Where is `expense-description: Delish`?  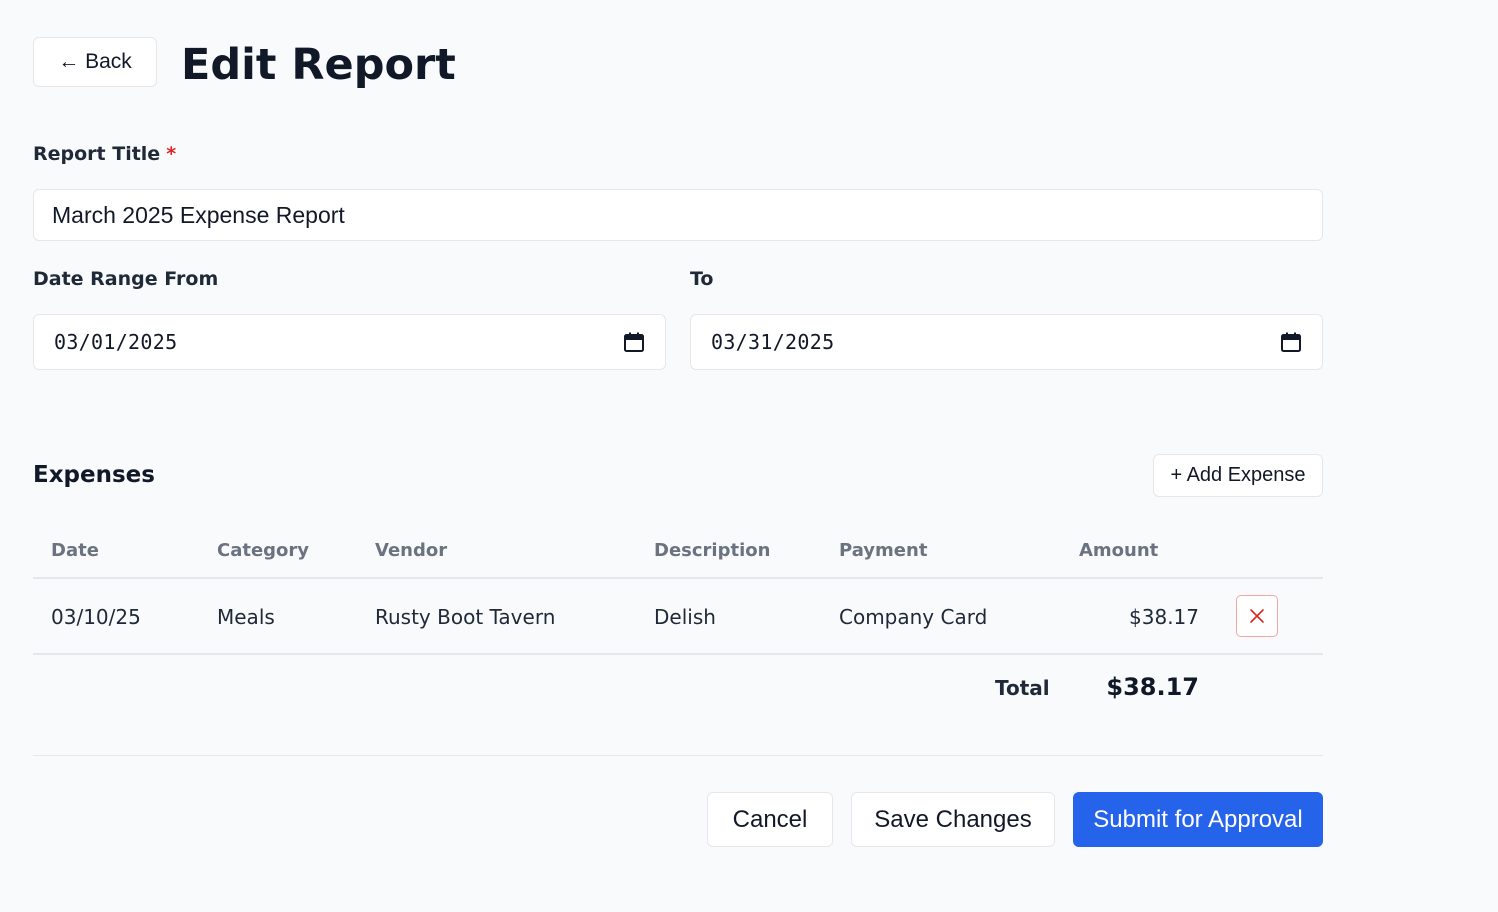 expense-description: Delish is located at coordinates (685, 617).